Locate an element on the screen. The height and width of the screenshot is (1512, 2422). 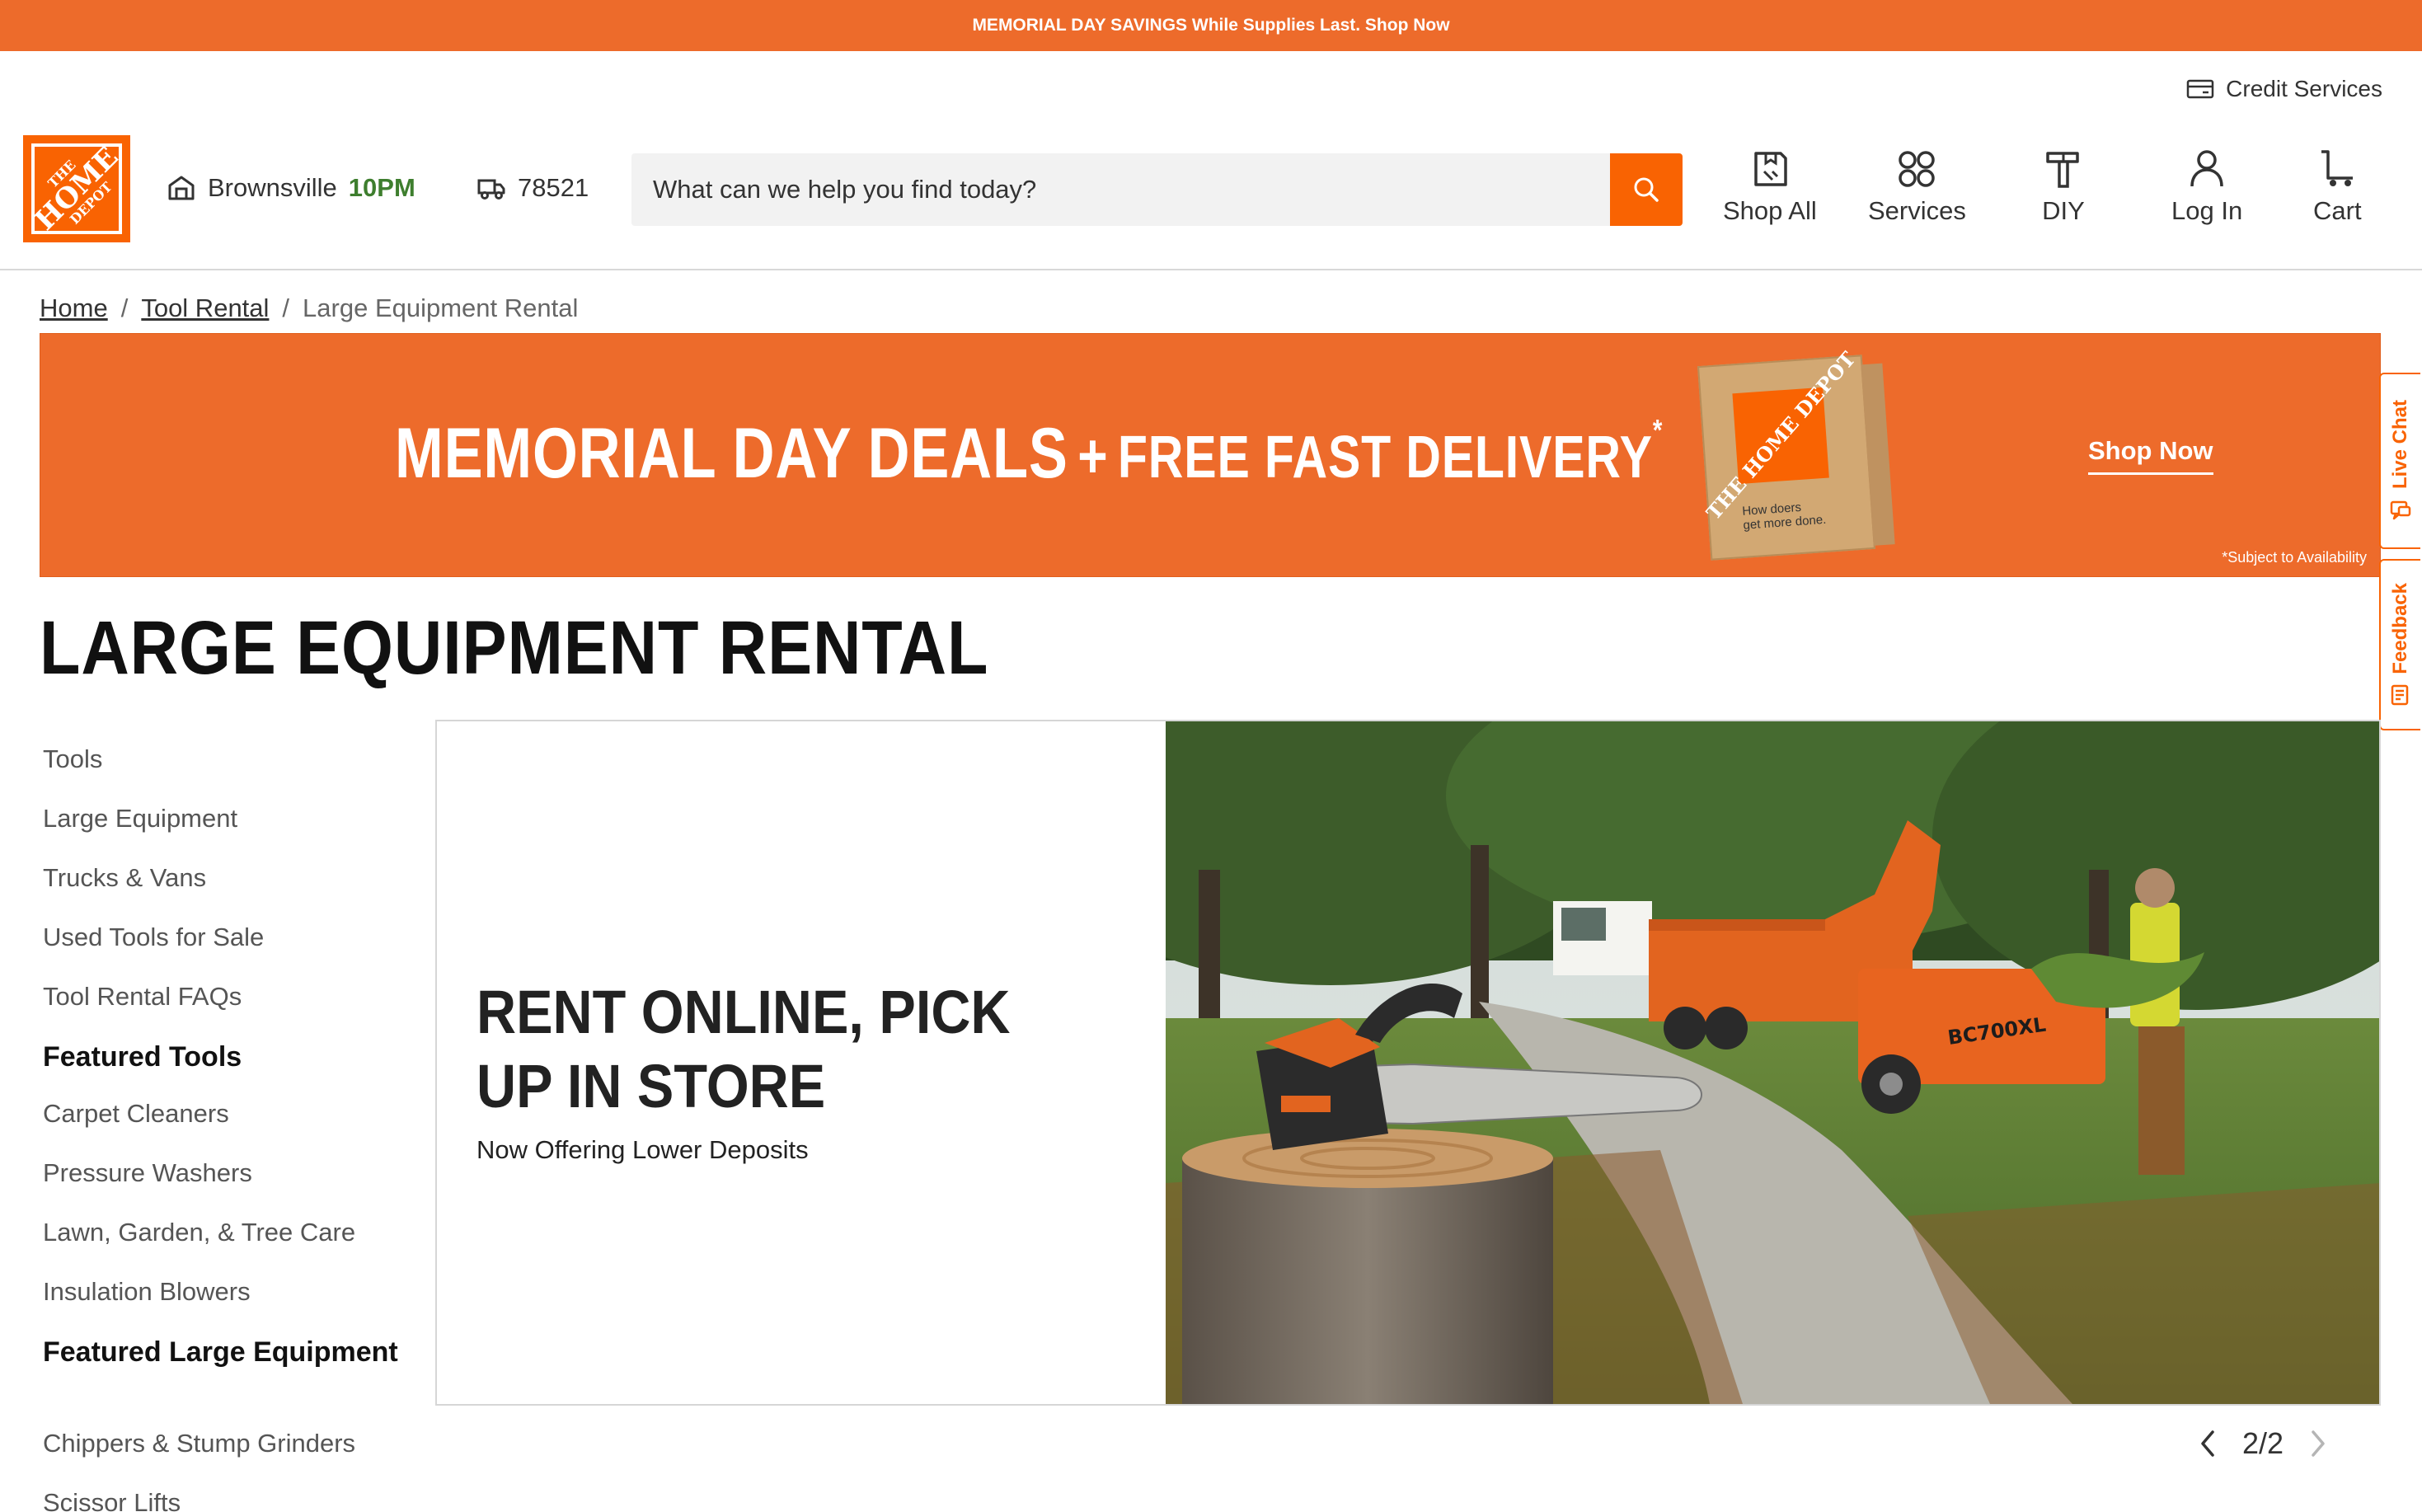
nav-diy: DIY is located at coordinates (2063, 187).